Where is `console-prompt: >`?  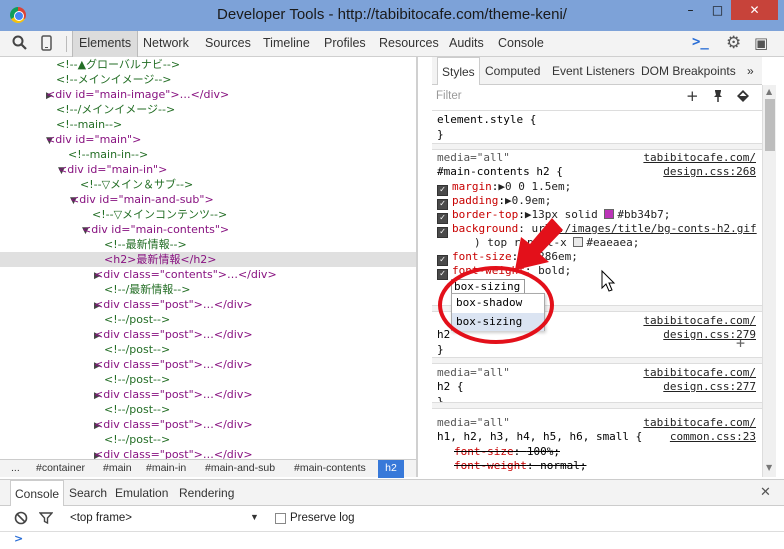
console-prompt: > is located at coordinates (392, 540).